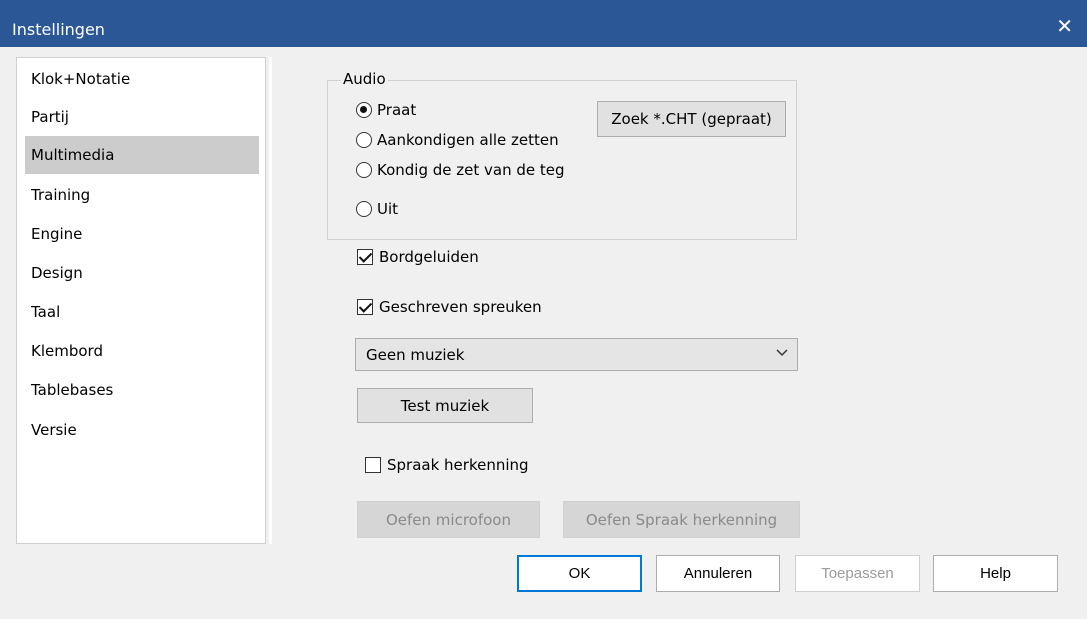  Describe the element at coordinates (445, 405) in the screenshot. I see `test-music-button: Test muziek` at that location.